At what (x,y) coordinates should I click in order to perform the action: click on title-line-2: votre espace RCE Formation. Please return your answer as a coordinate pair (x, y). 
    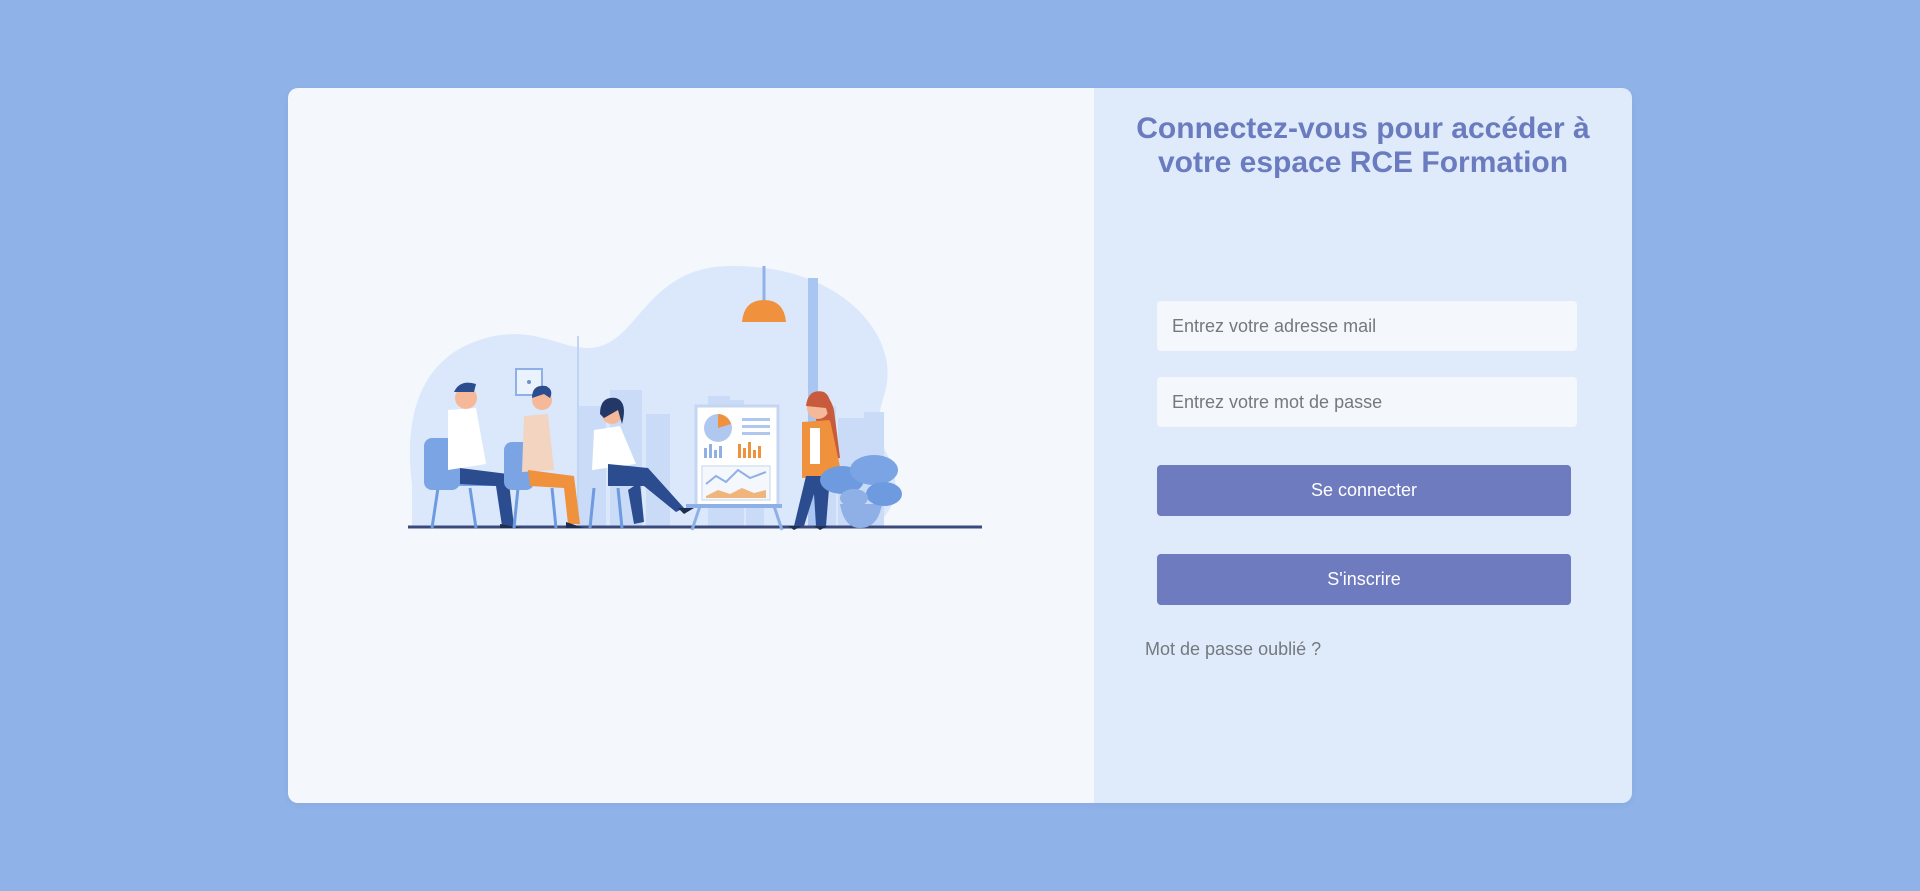
    Looking at the image, I should click on (1363, 162).